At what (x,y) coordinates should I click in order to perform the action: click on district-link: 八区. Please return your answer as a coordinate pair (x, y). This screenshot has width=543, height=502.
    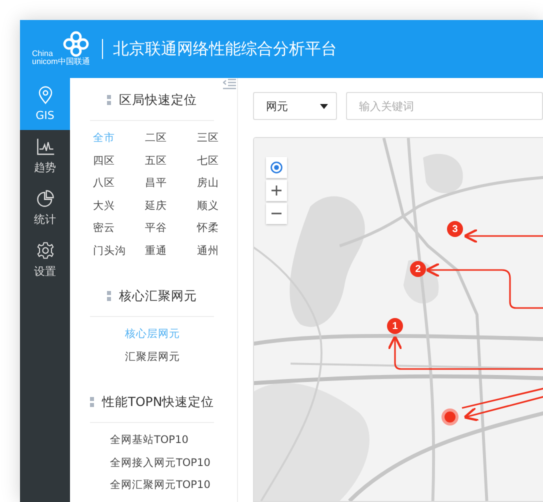
    Looking at the image, I should click on (119, 183).